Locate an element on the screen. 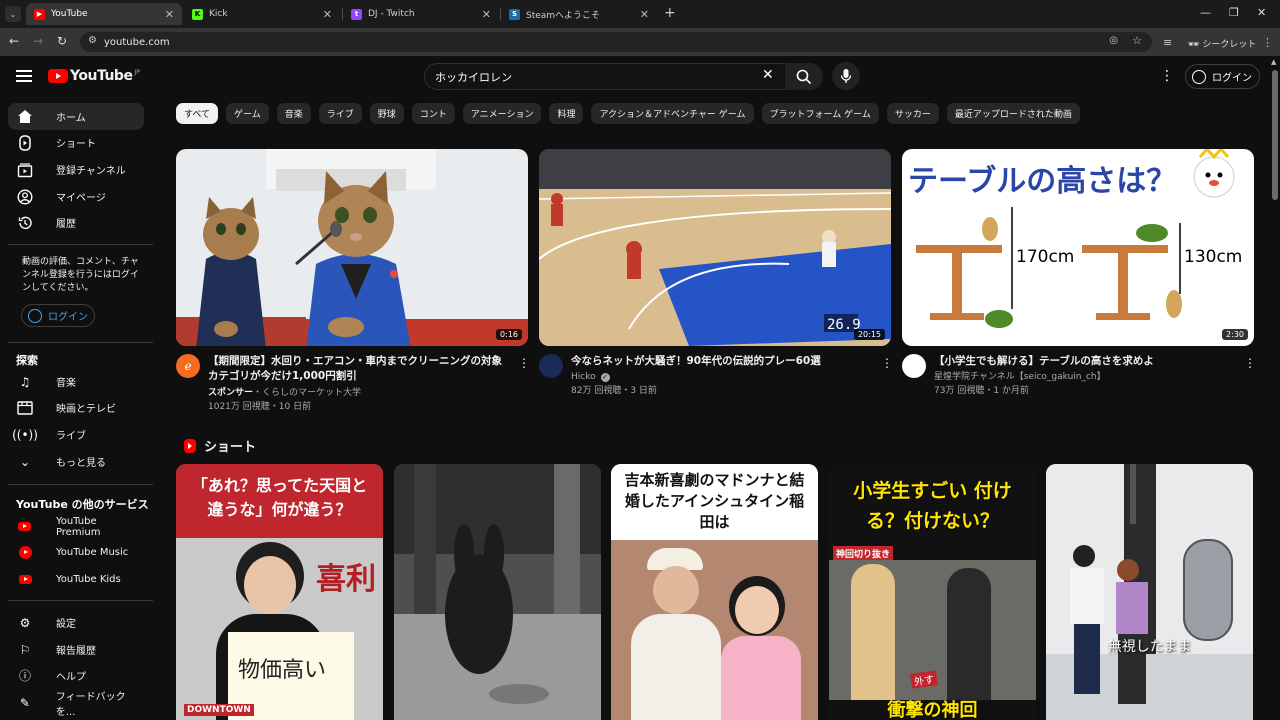 This screenshot has width=1280, height=720. video-thumbnail: 0:16 is located at coordinates (352, 247).